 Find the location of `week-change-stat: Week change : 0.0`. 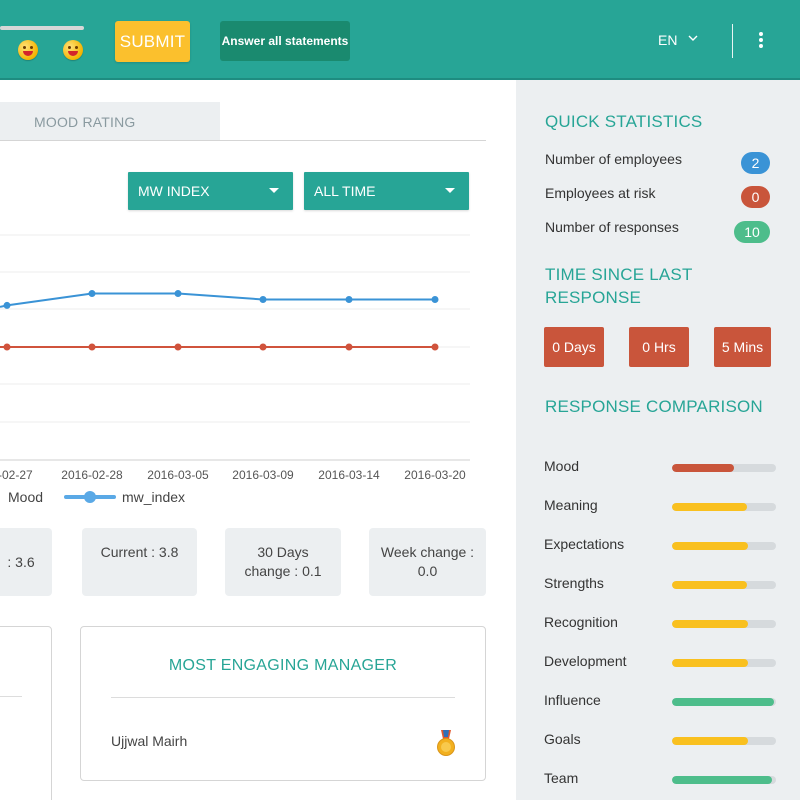

week-change-stat: Week change : 0.0 is located at coordinates (427, 562).